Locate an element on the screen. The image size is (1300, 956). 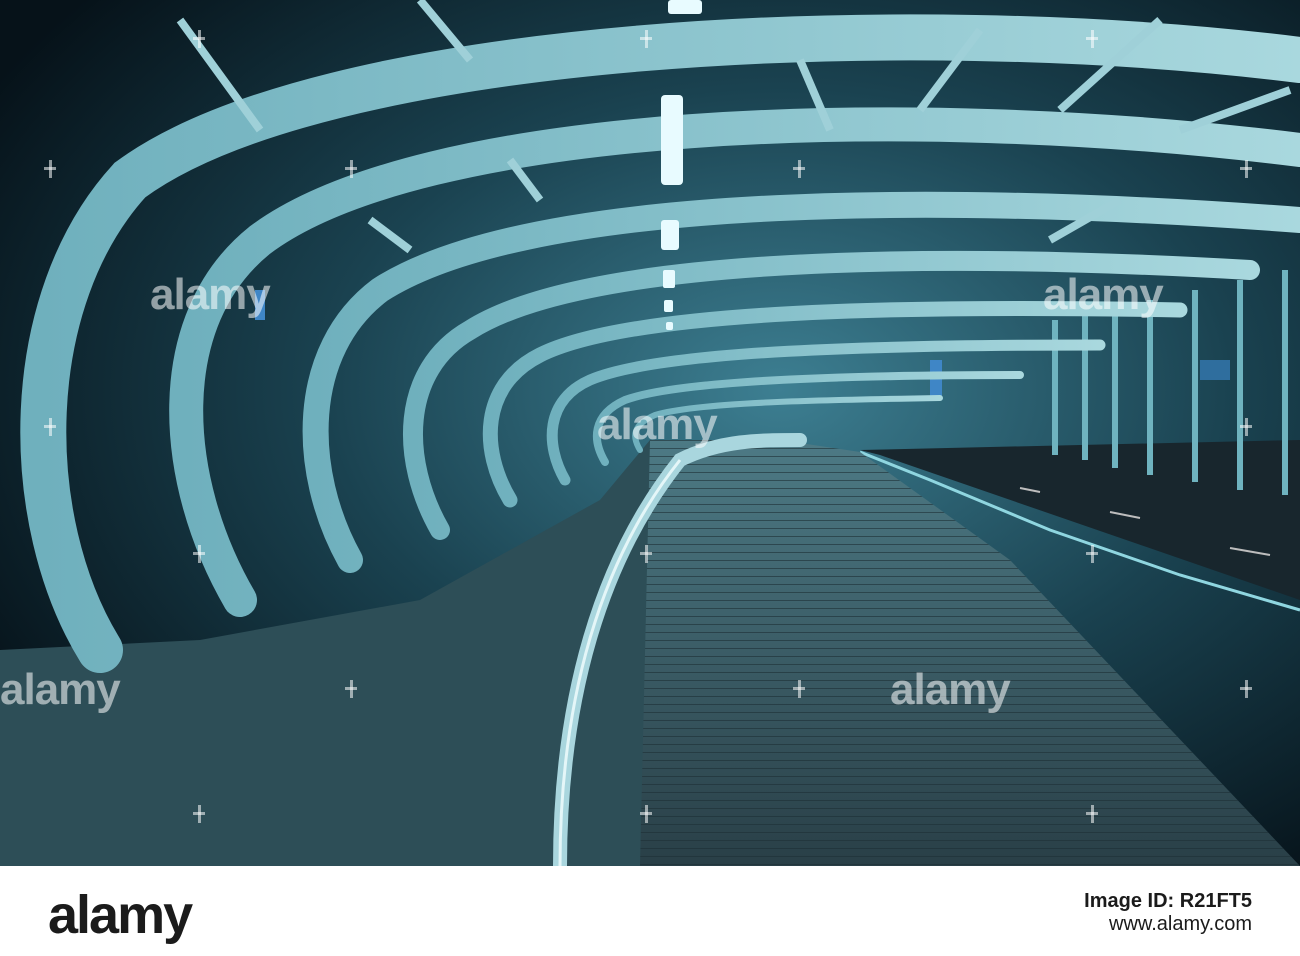
image-id-label: Image ID: R21FT5 is located at coordinates (1168, 901).